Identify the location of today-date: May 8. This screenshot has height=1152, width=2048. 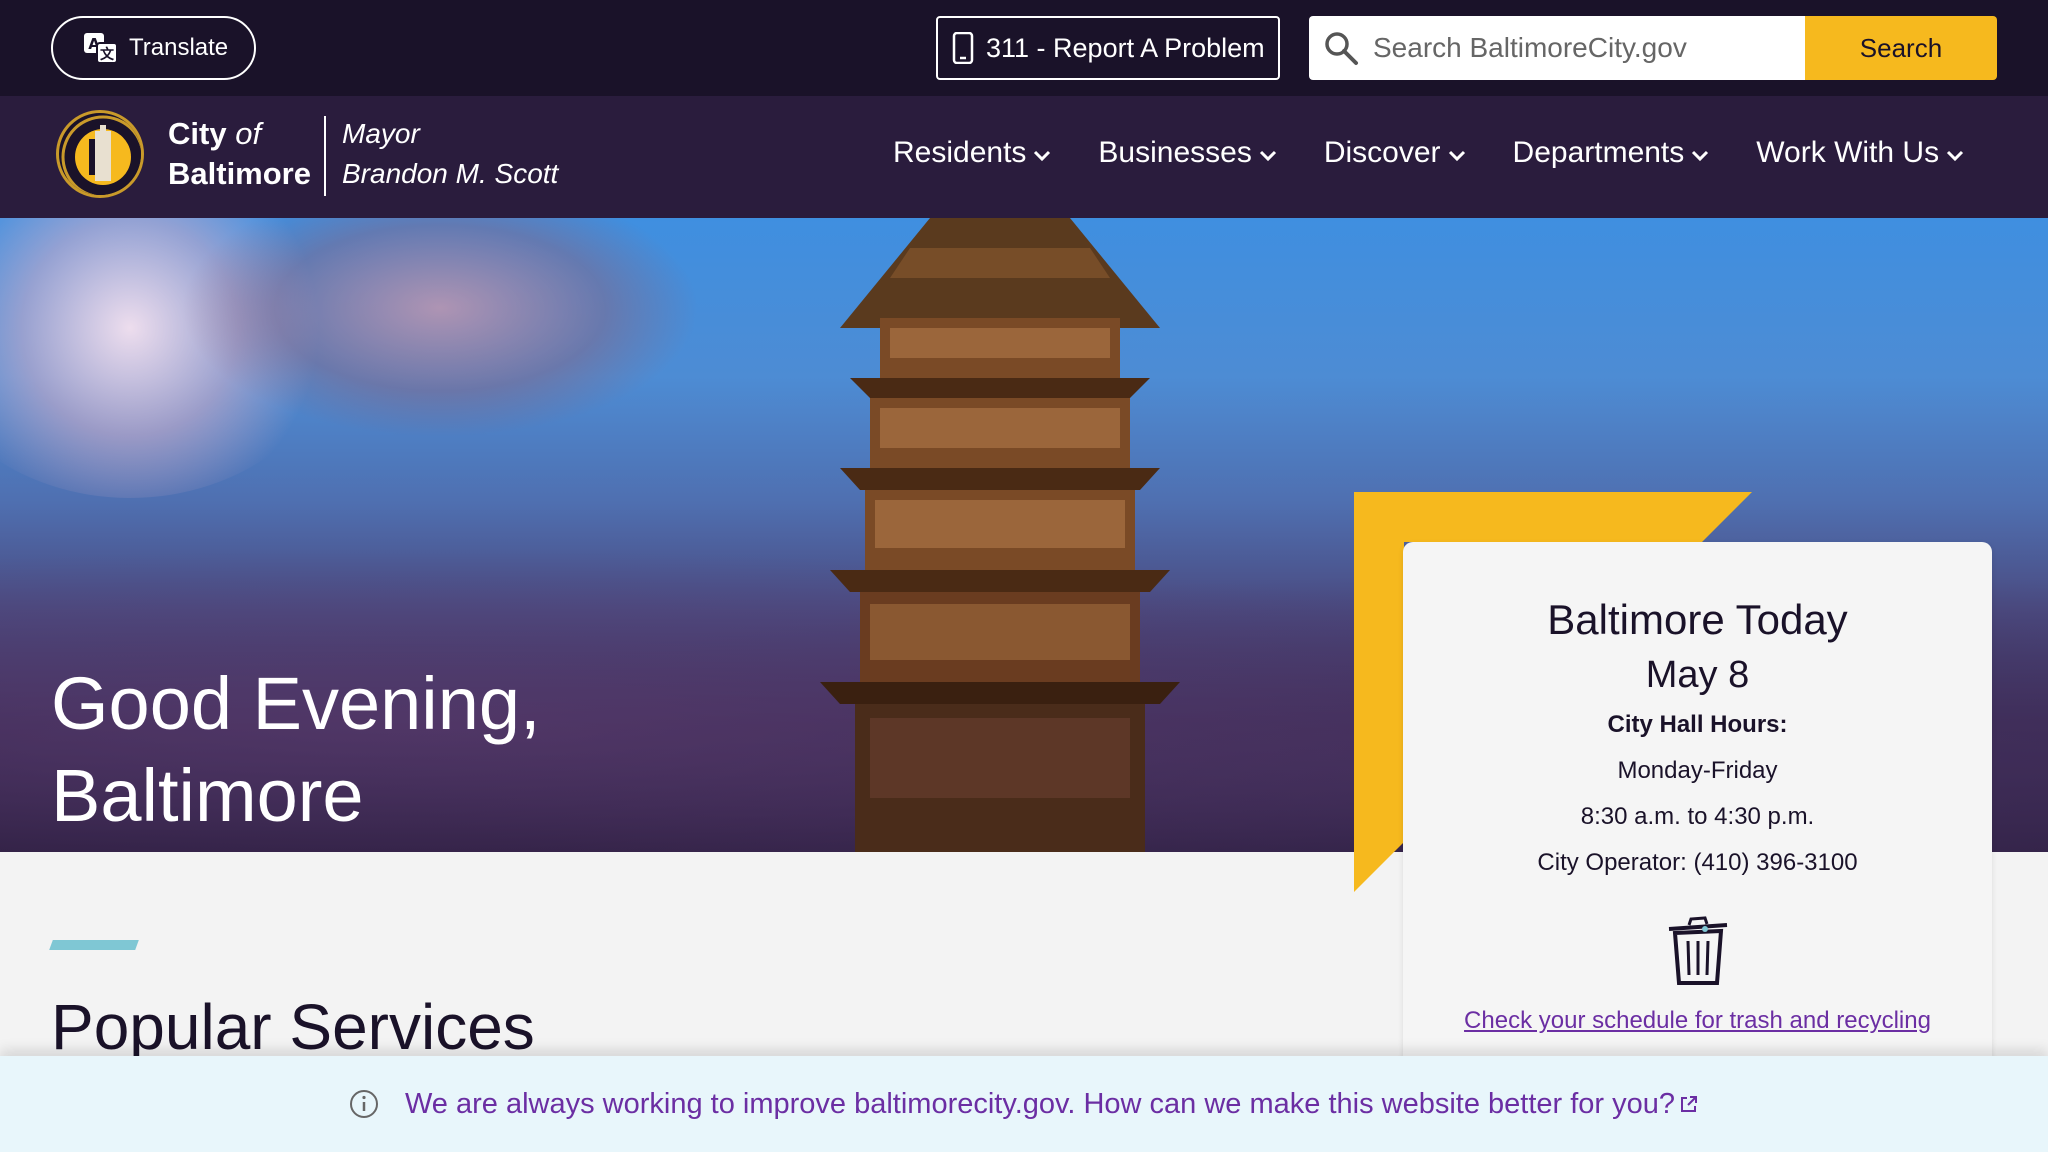
(1697, 675).